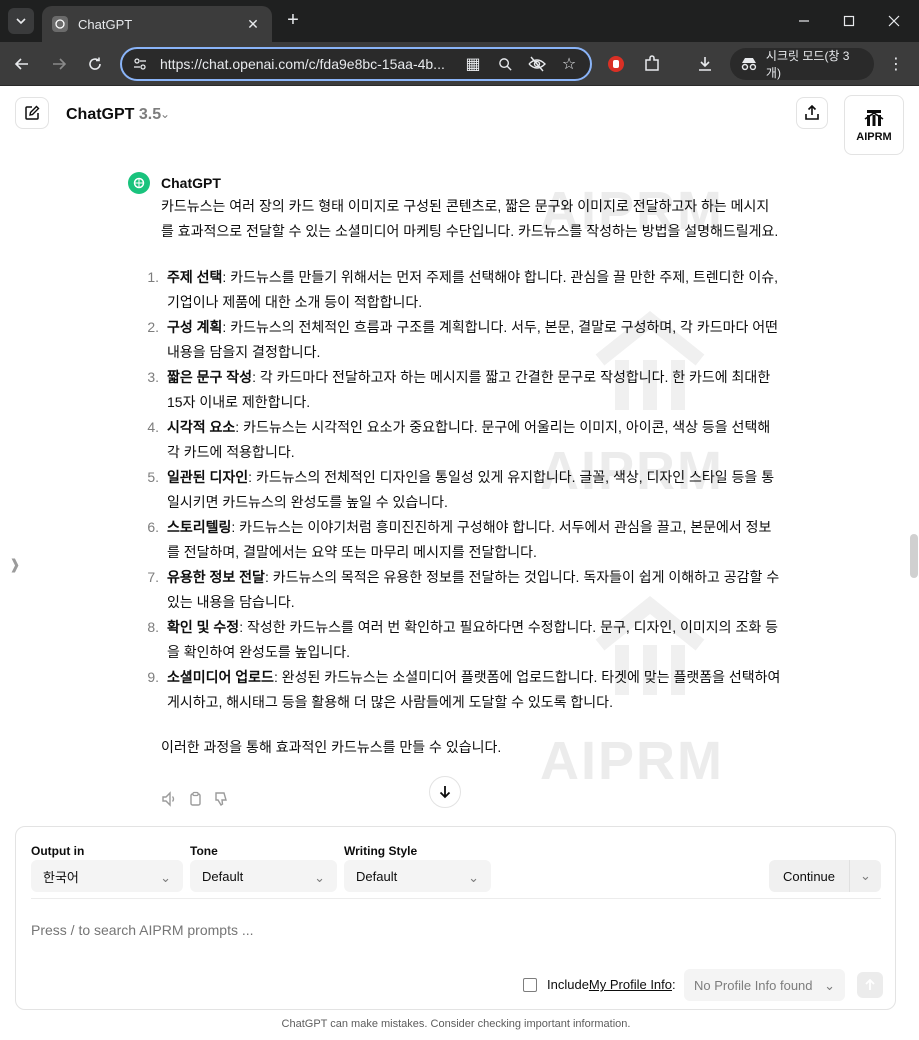  I want to click on writing-style-value: Default, so click(377, 876).